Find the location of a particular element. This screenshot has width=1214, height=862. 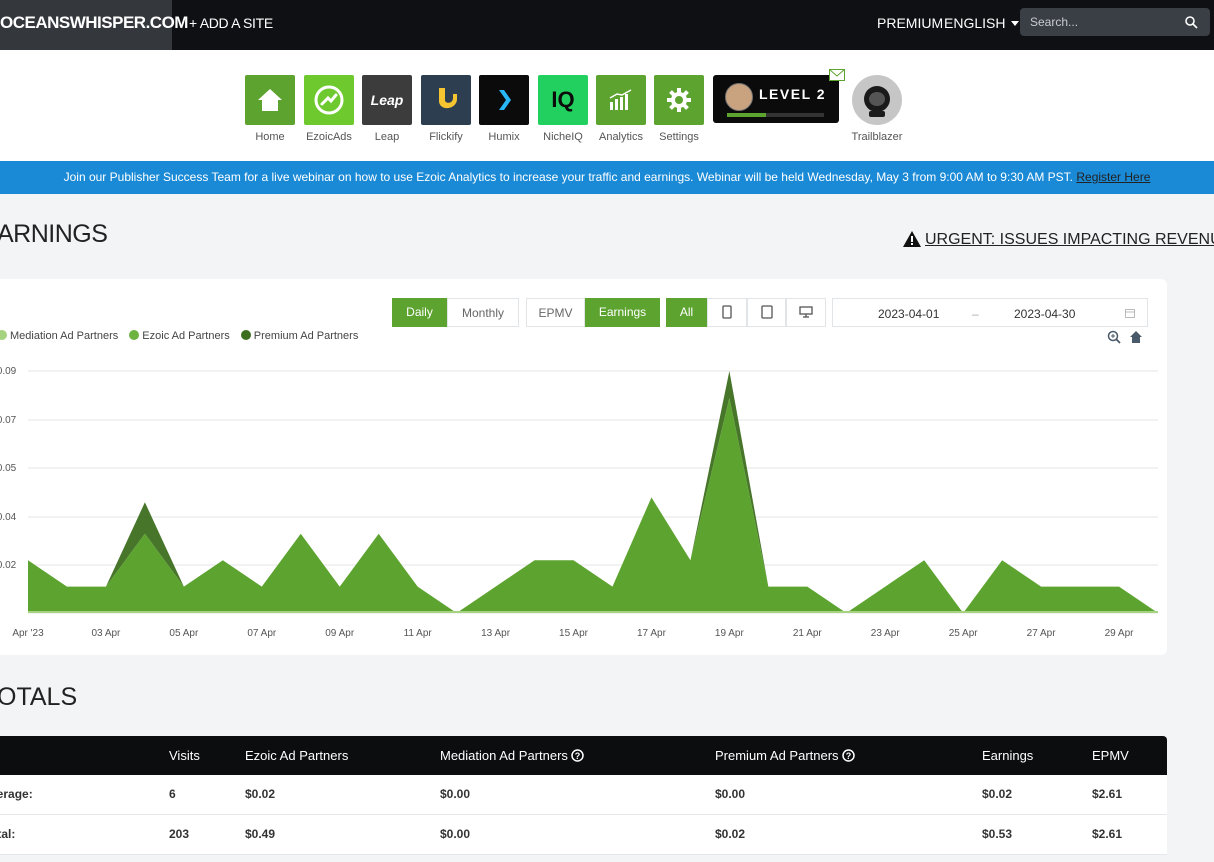

app-label: Settings is located at coordinates (679, 137).